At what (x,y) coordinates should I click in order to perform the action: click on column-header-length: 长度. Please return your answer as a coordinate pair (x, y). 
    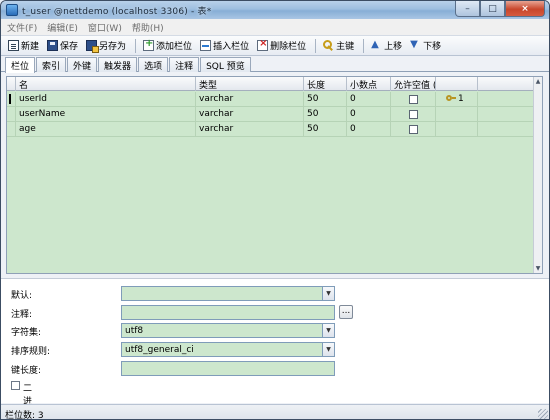
    Looking at the image, I should click on (325, 84).